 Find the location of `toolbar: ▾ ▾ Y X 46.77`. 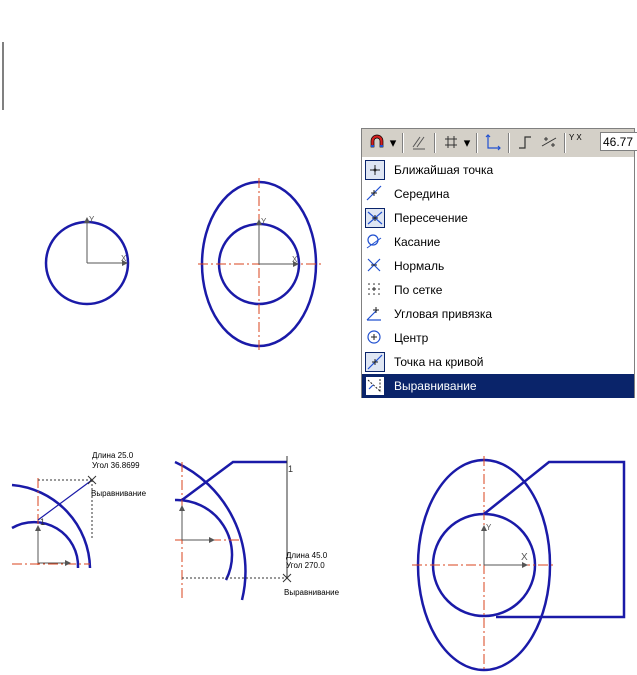

toolbar: ▾ ▾ Y X 46.77 is located at coordinates (499, 143).